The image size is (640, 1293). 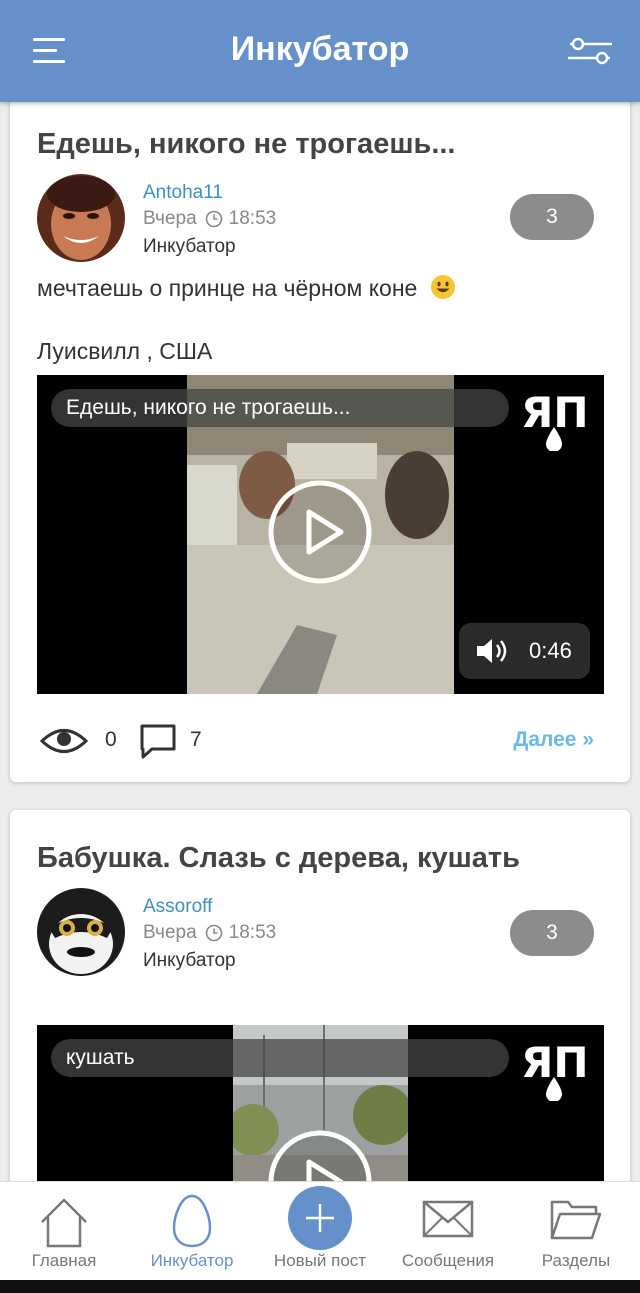 I want to click on read-more-link: Далее », so click(x=553, y=740).